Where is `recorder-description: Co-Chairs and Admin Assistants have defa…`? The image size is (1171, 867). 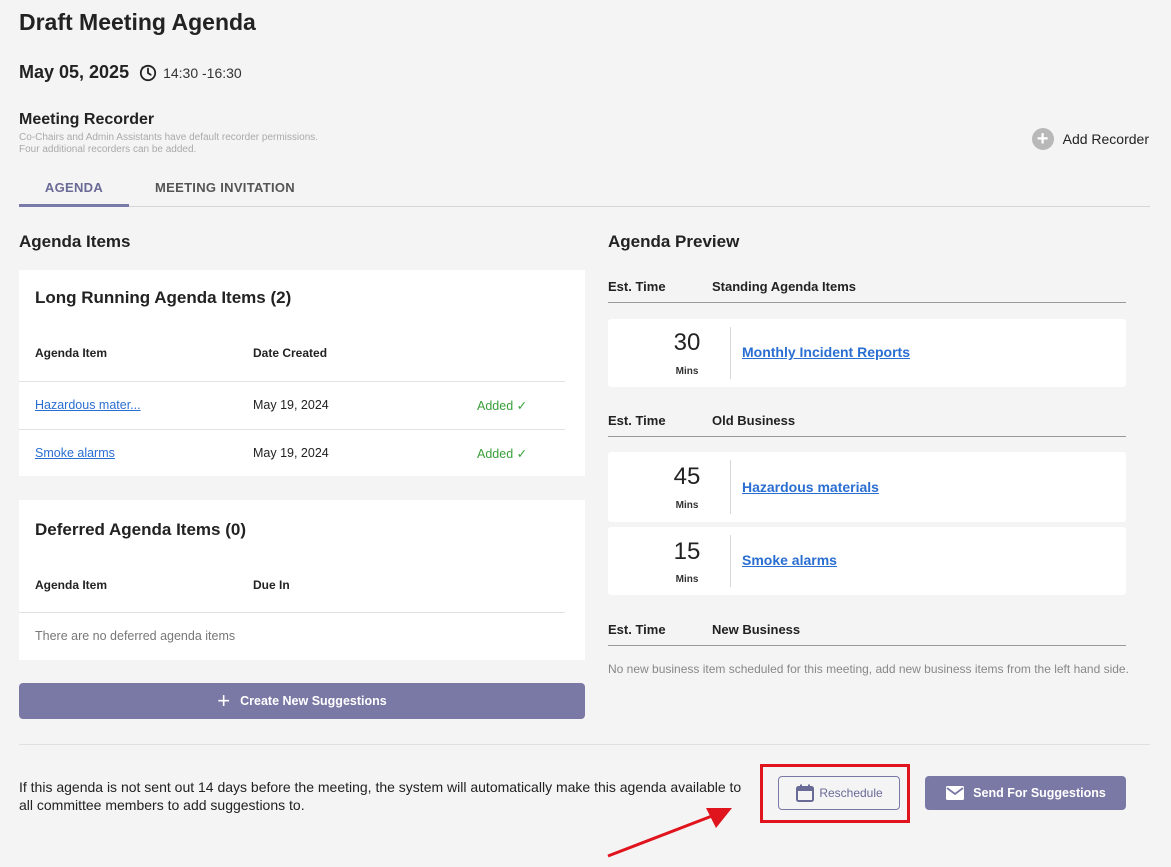 recorder-description: Co-Chairs and Admin Assistants have defa… is located at coordinates (169, 143).